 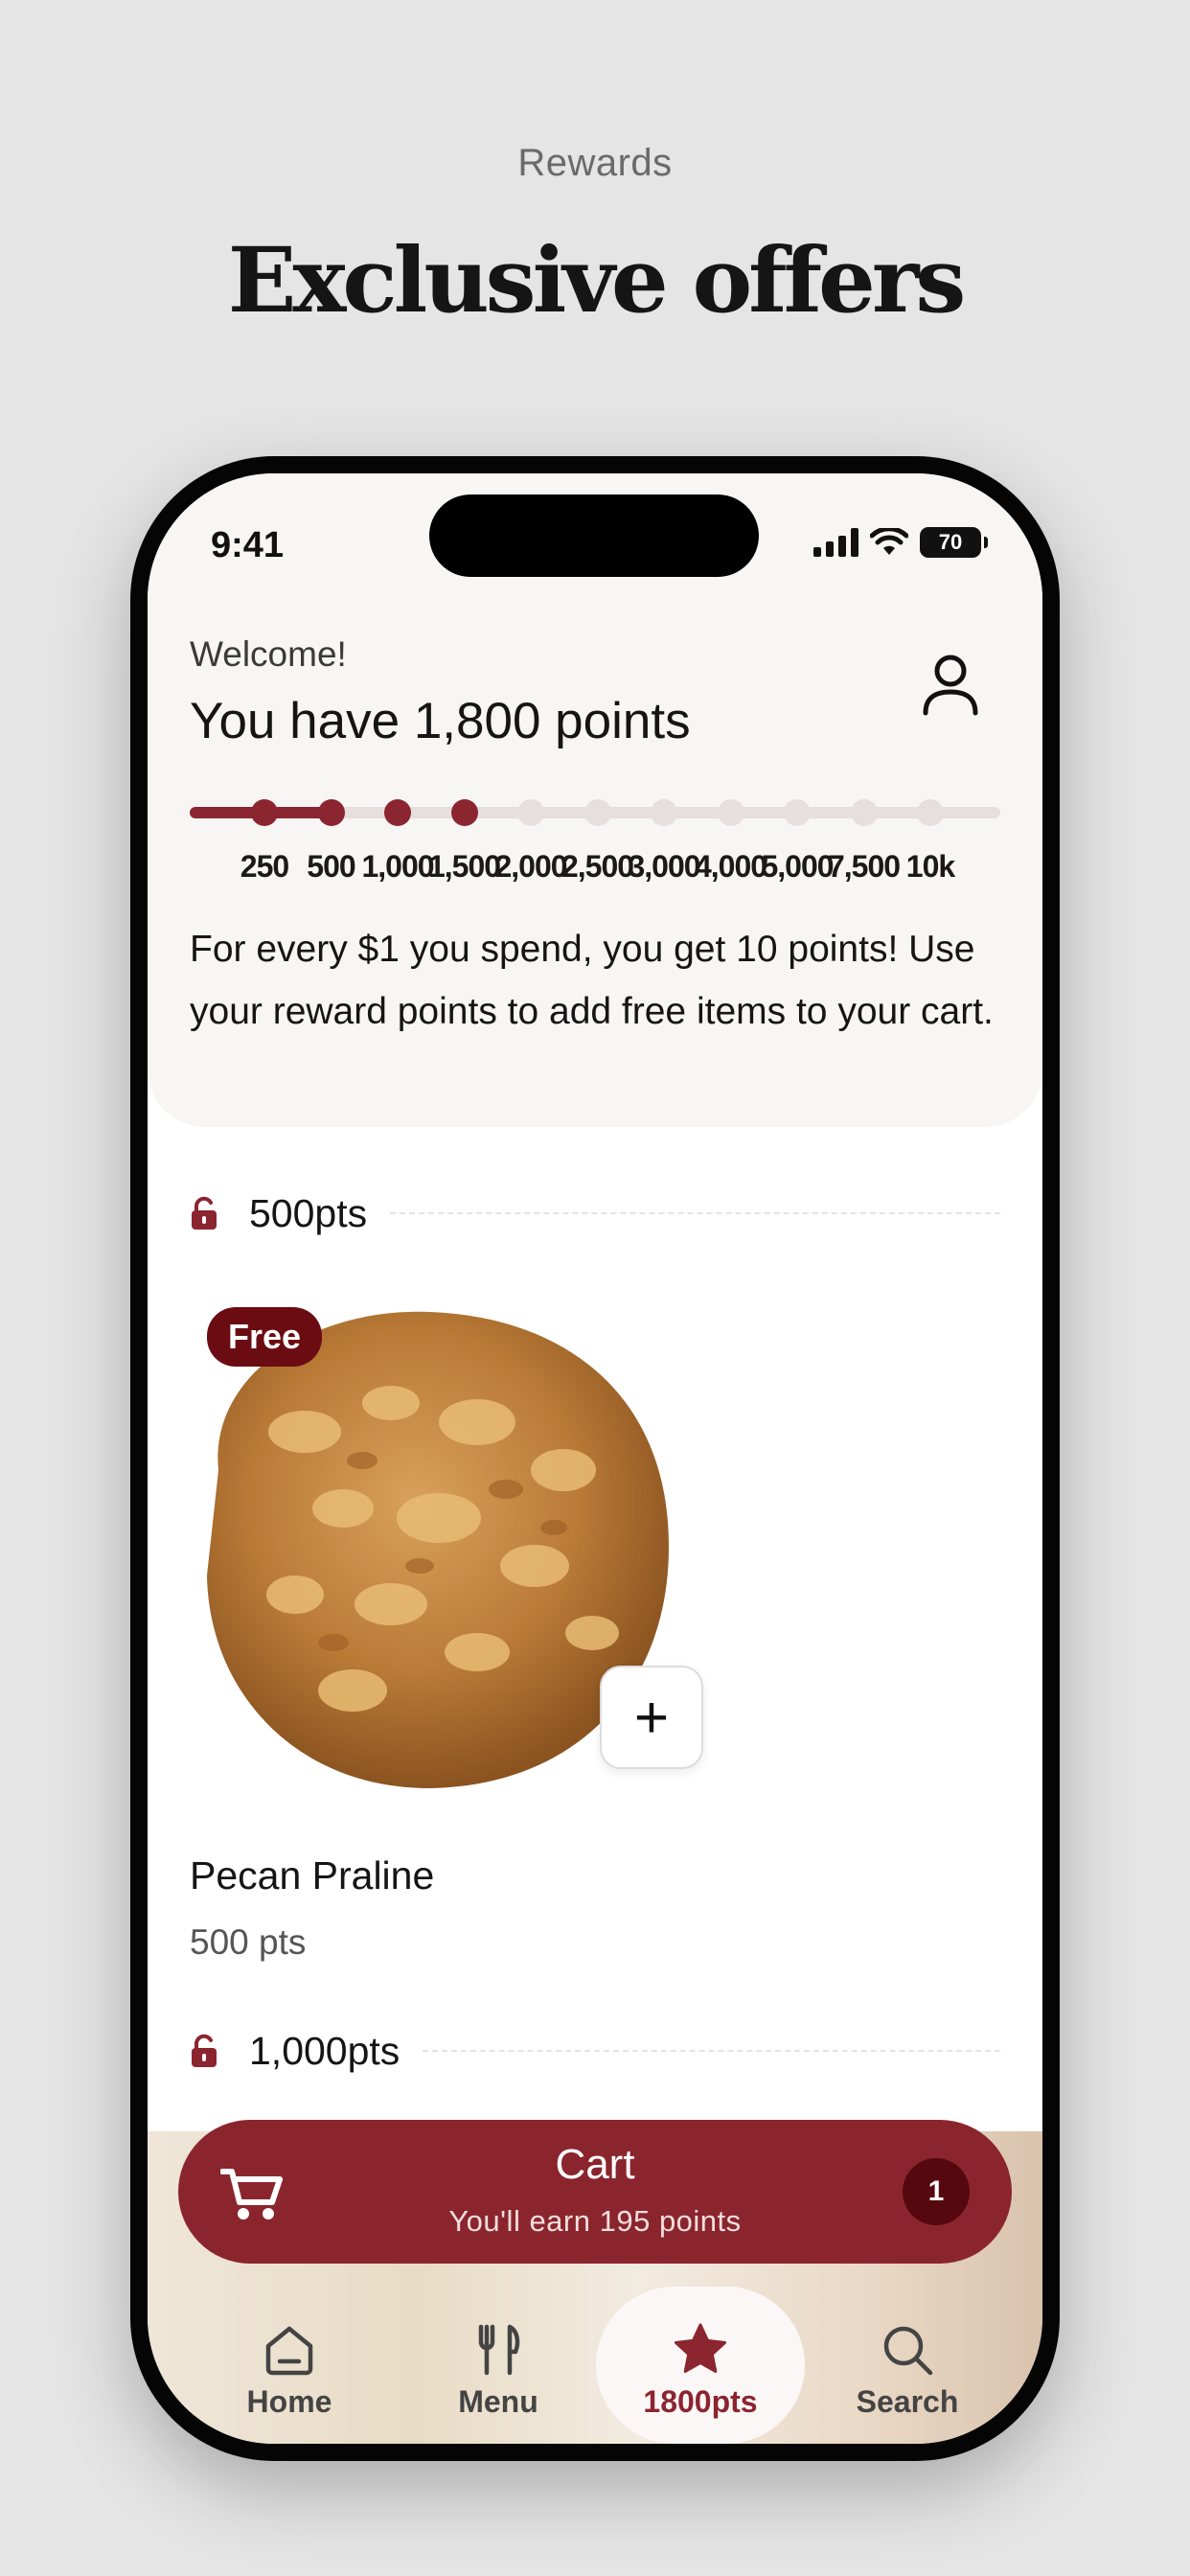 What do you see at coordinates (498, 2401) in the screenshot?
I see `tab-label: Menu` at bounding box center [498, 2401].